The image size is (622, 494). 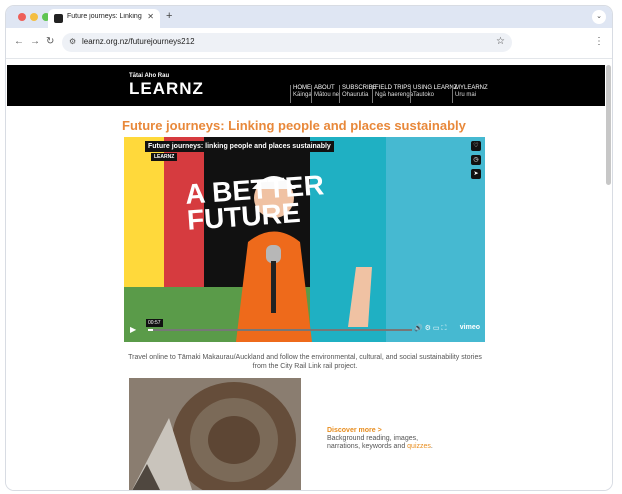 What do you see at coordinates (50, 41) in the screenshot?
I see `reload-icon: ↻` at bounding box center [50, 41].